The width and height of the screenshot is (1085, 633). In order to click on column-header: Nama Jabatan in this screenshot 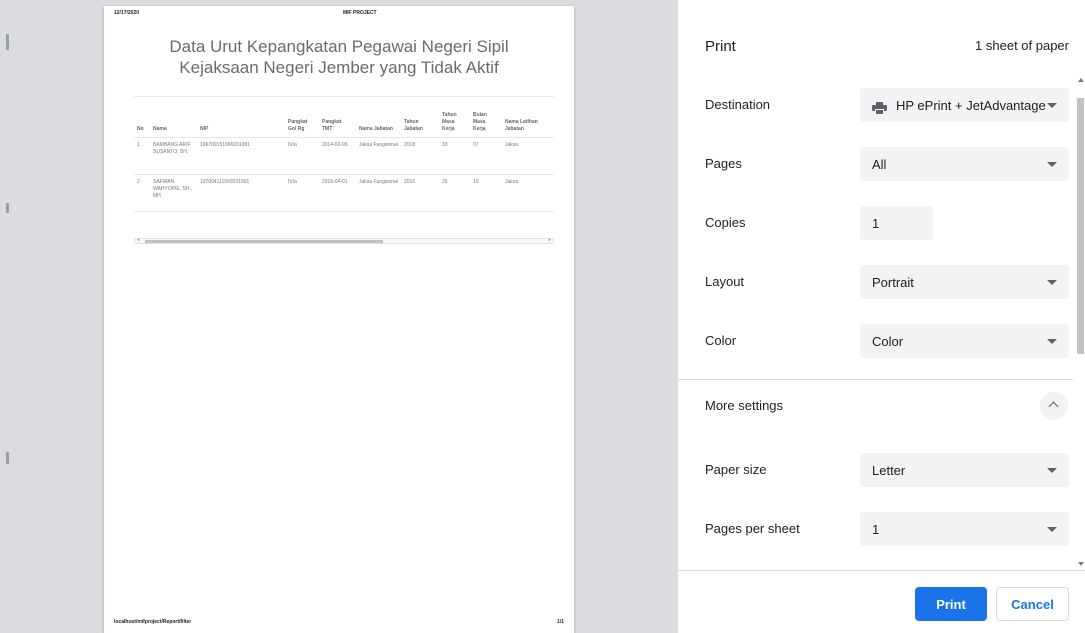, I will do `click(378, 117)`.